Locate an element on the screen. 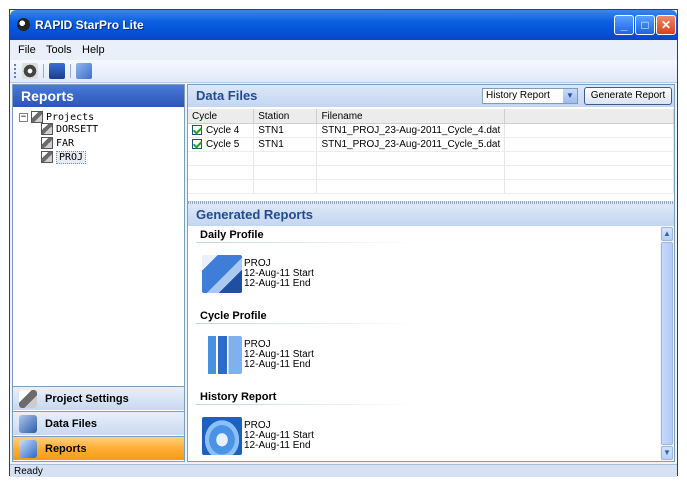  column-header-cycle: Cycle is located at coordinates (221, 116).